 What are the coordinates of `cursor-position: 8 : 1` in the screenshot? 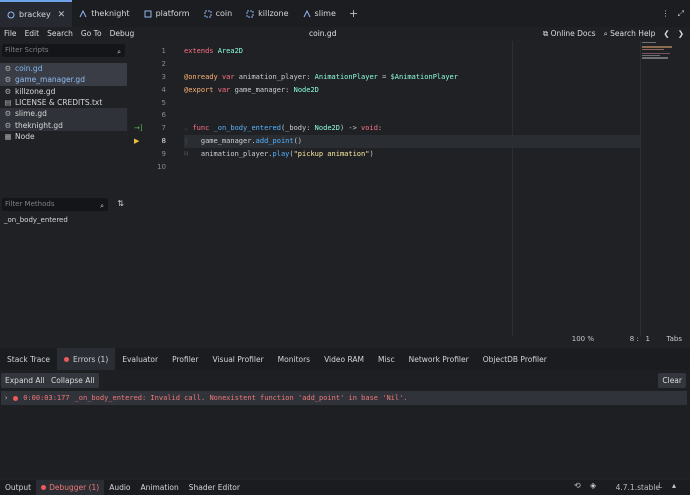 It's located at (639, 339).